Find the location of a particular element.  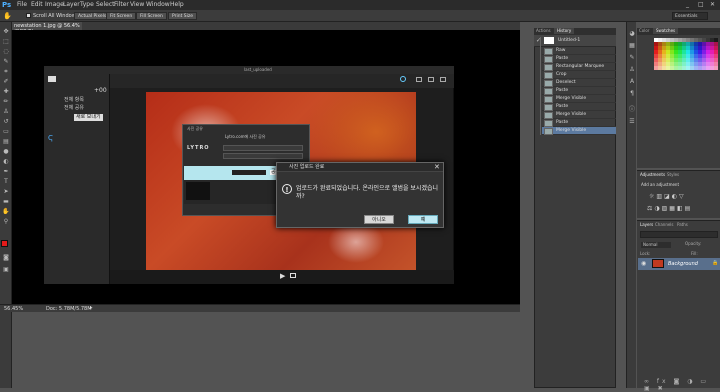

workspace-select: Essentials is located at coordinates (690, 16).